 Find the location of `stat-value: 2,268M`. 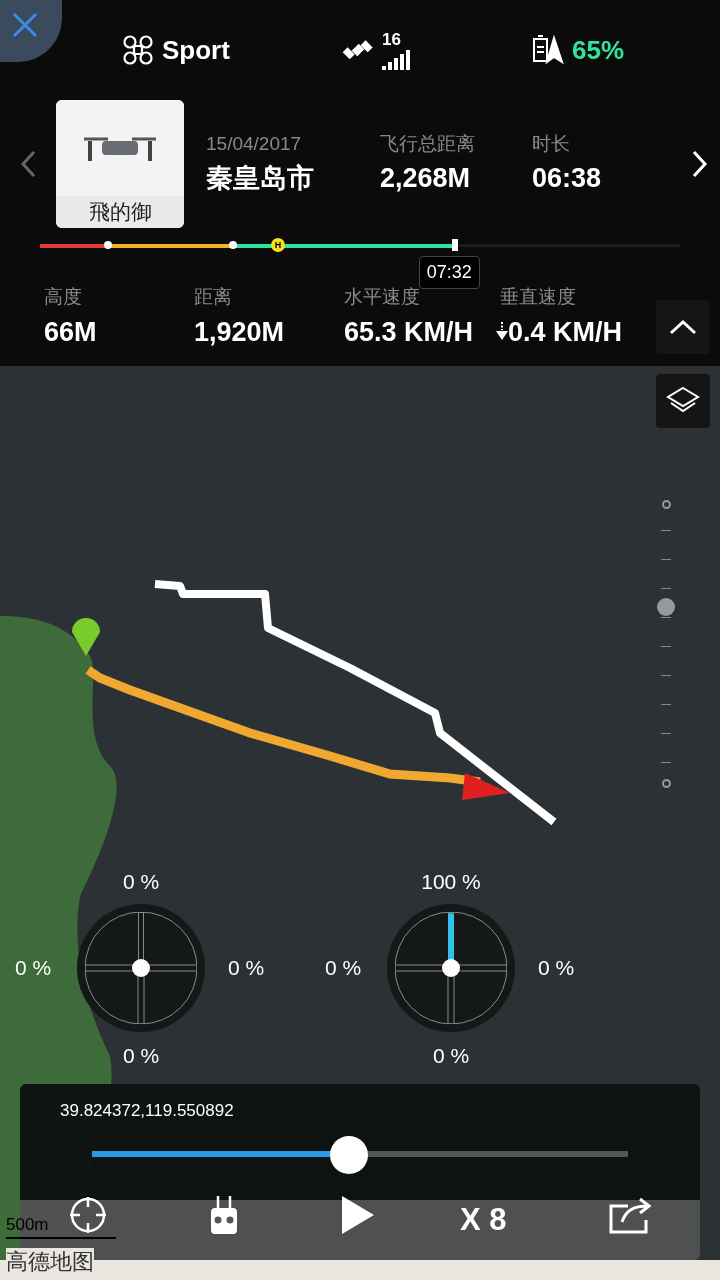

stat-value: 2,268M is located at coordinates (426, 178).